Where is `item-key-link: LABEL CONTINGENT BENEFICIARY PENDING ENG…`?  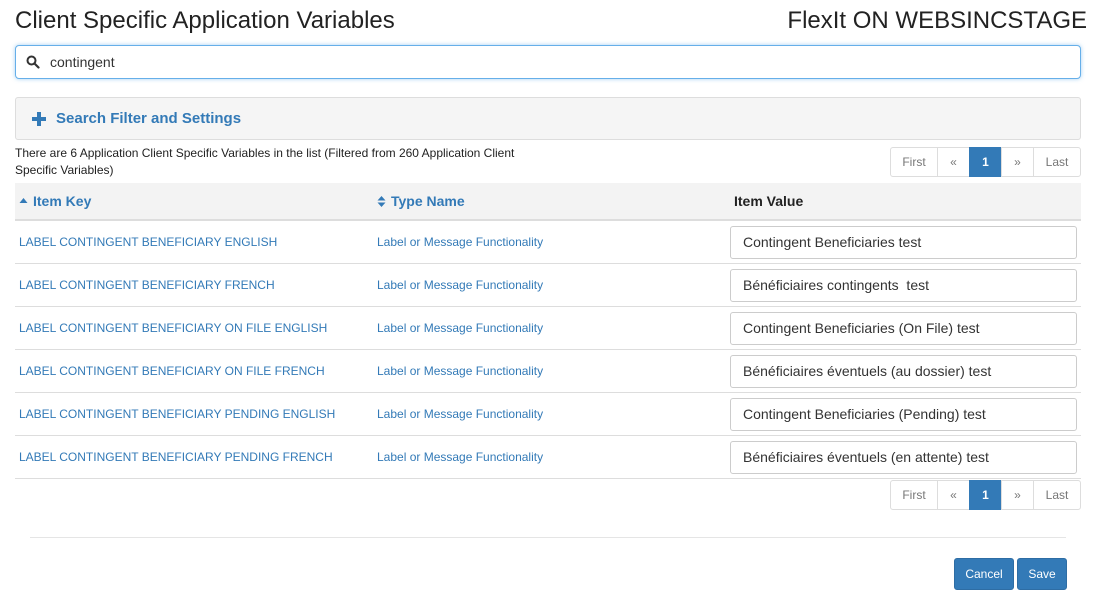
item-key-link: LABEL CONTINGENT BENEFICIARY PENDING ENG… is located at coordinates (193, 414).